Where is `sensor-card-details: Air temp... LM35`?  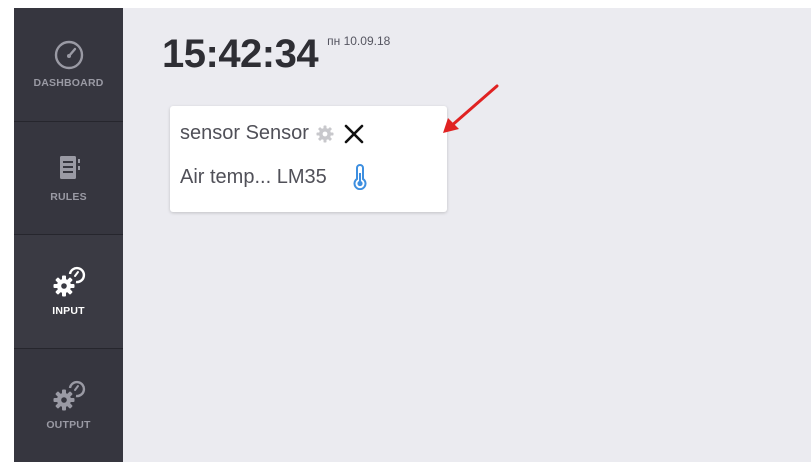
sensor-card-details: Air temp... LM35 is located at coordinates (274, 177).